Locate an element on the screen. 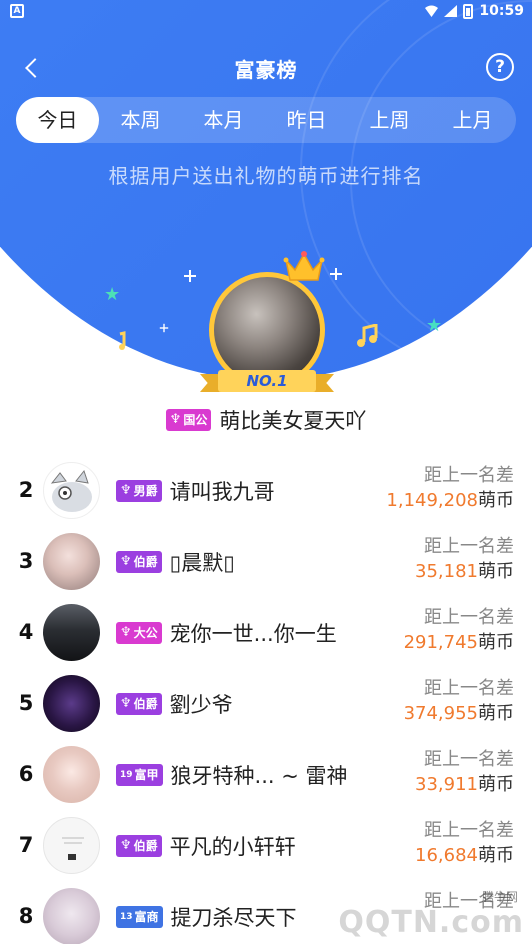  watermark-logo: 腾牛网 QQTN.com is located at coordinates (423, 910).